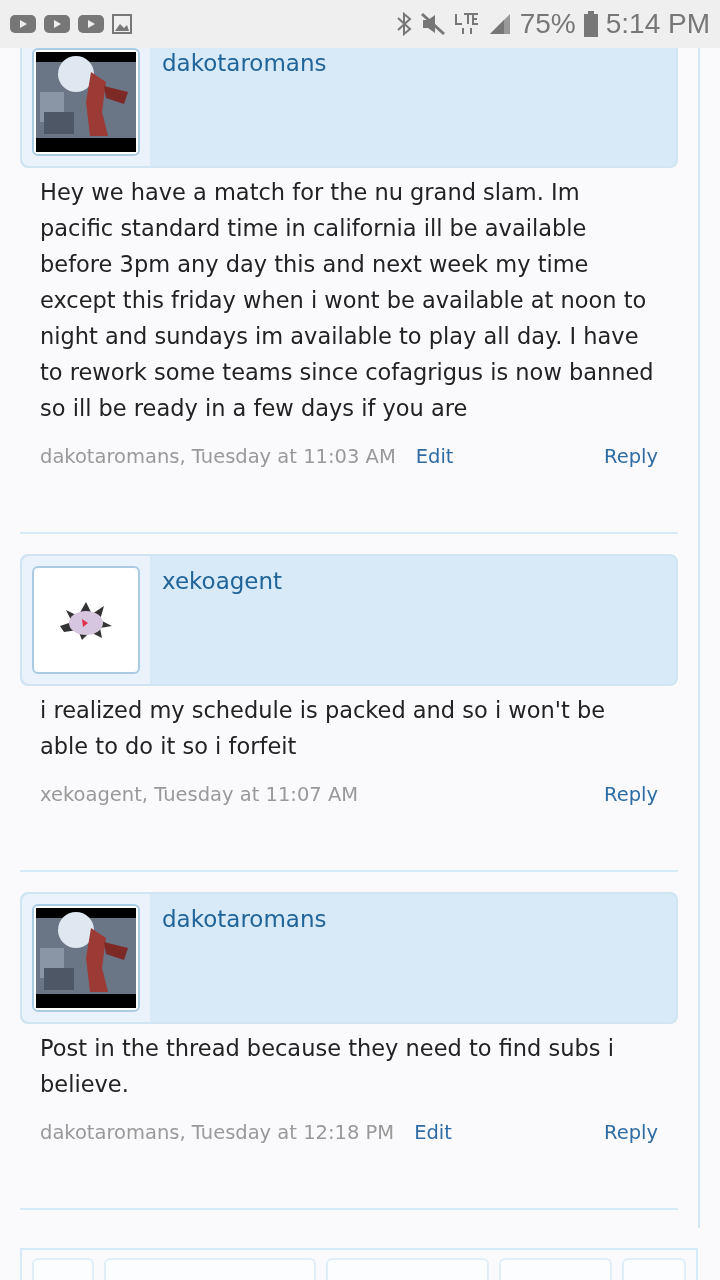  I want to click on bluetooth-icon, so click(403, 24).